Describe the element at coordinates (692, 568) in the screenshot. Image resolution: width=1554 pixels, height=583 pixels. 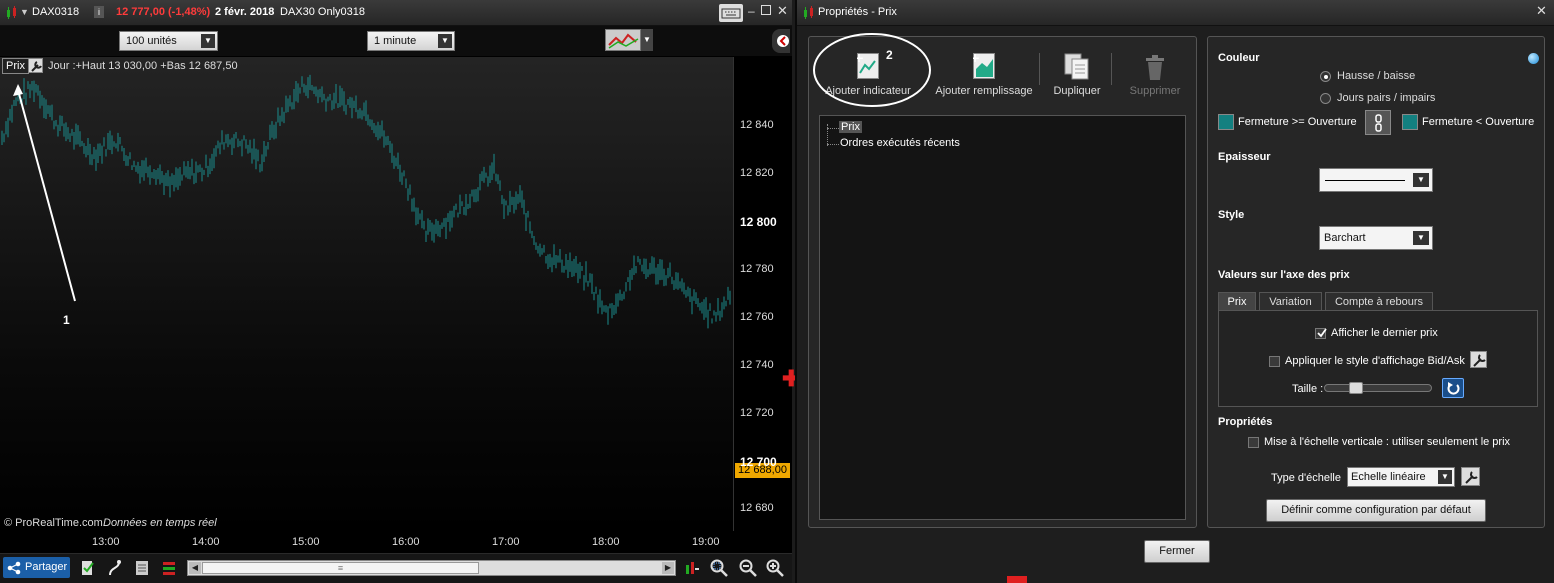
I see `auto-scroll-icon` at that location.